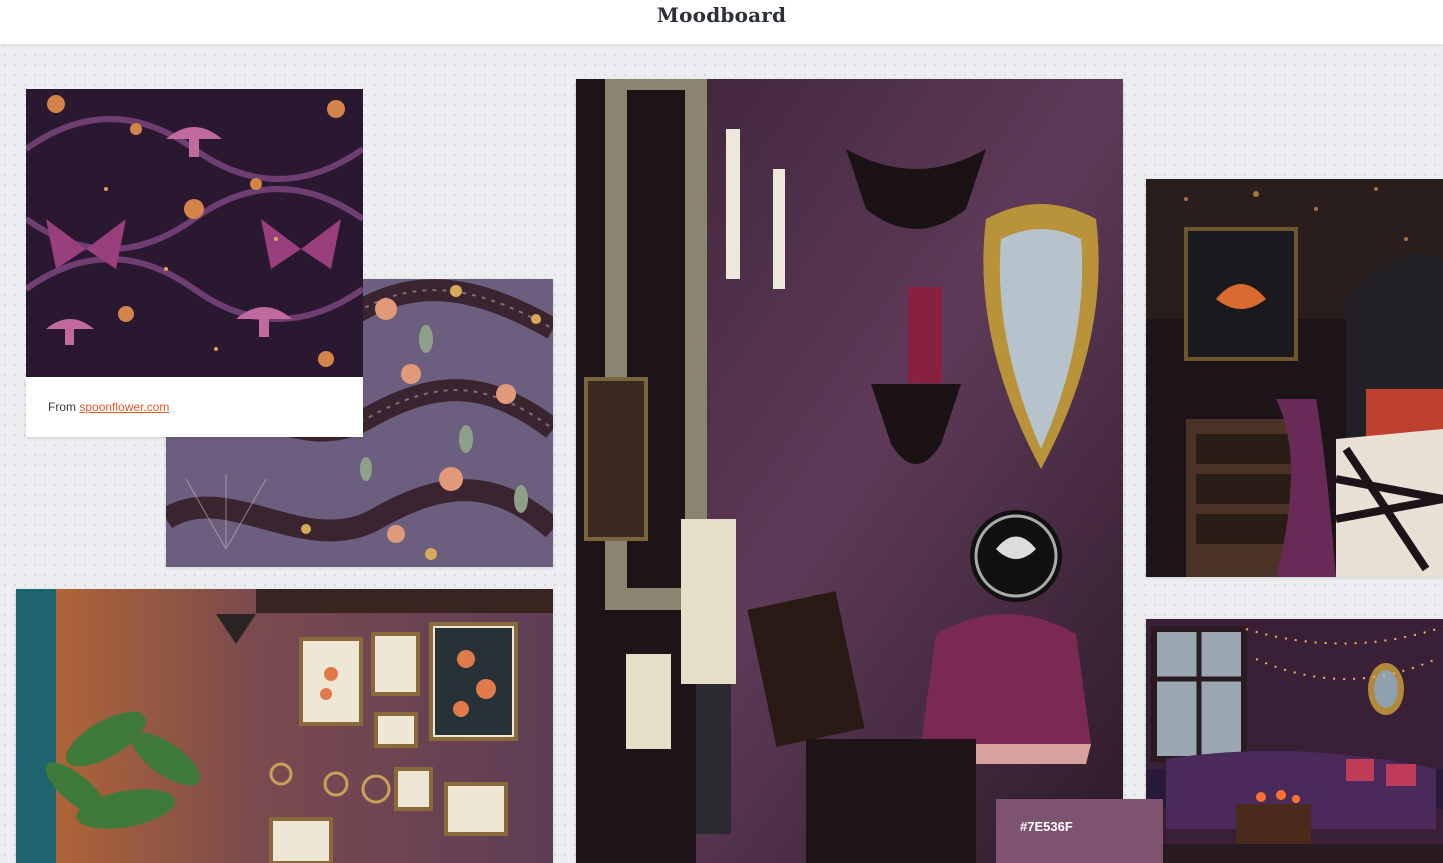 The height and width of the screenshot is (863, 1443). Describe the element at coordinates (62, 407) in the screenshot. I see `caption-prefix: From` at that location.